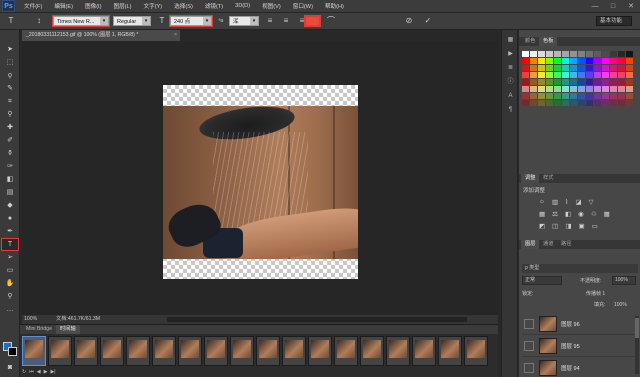 The width and height of the screenshot is (640, 377). Describe the element at coordinates (10, 244) in the screenshot. I see `type-tool-icon: T` at that location.